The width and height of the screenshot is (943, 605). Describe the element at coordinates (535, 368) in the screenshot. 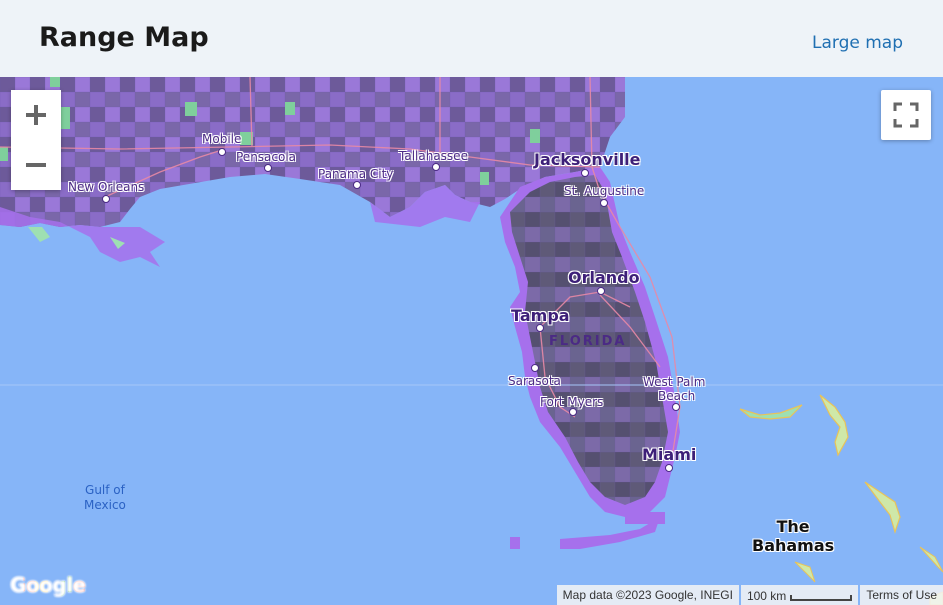

I see `city-dot-sarasota` at that location.